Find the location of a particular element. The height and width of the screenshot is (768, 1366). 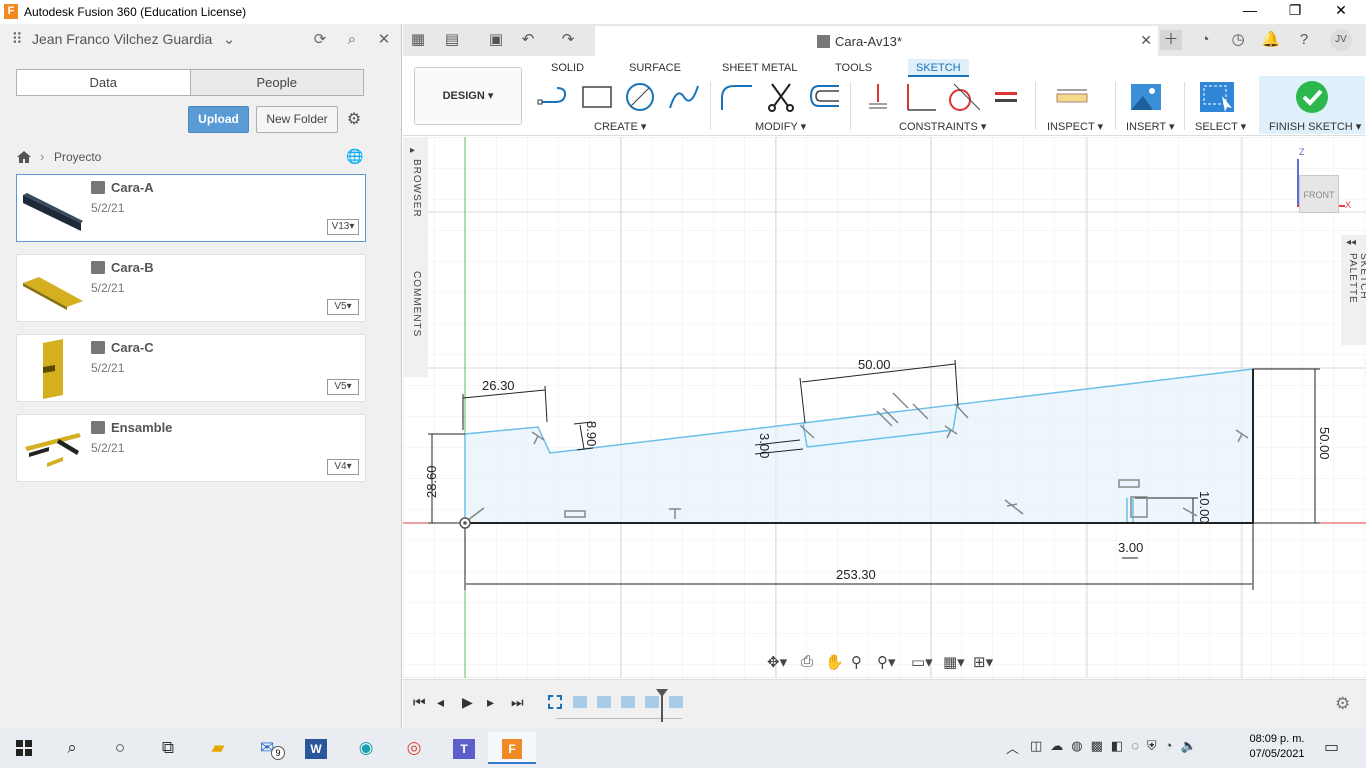

breadcrumb-project: Proyecto is located at coordinates (77, 157).